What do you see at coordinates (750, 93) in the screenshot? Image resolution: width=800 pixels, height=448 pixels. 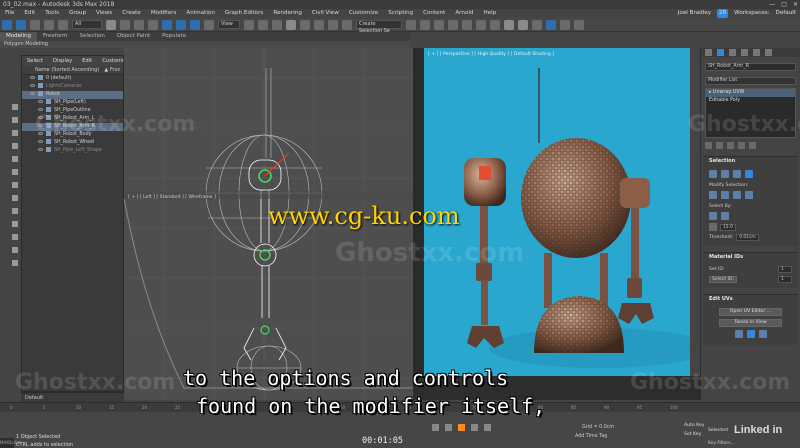 I see `stack-item-unwrap-uvw: ▸ Unwrap UVW` at bounding box center [750, 93].